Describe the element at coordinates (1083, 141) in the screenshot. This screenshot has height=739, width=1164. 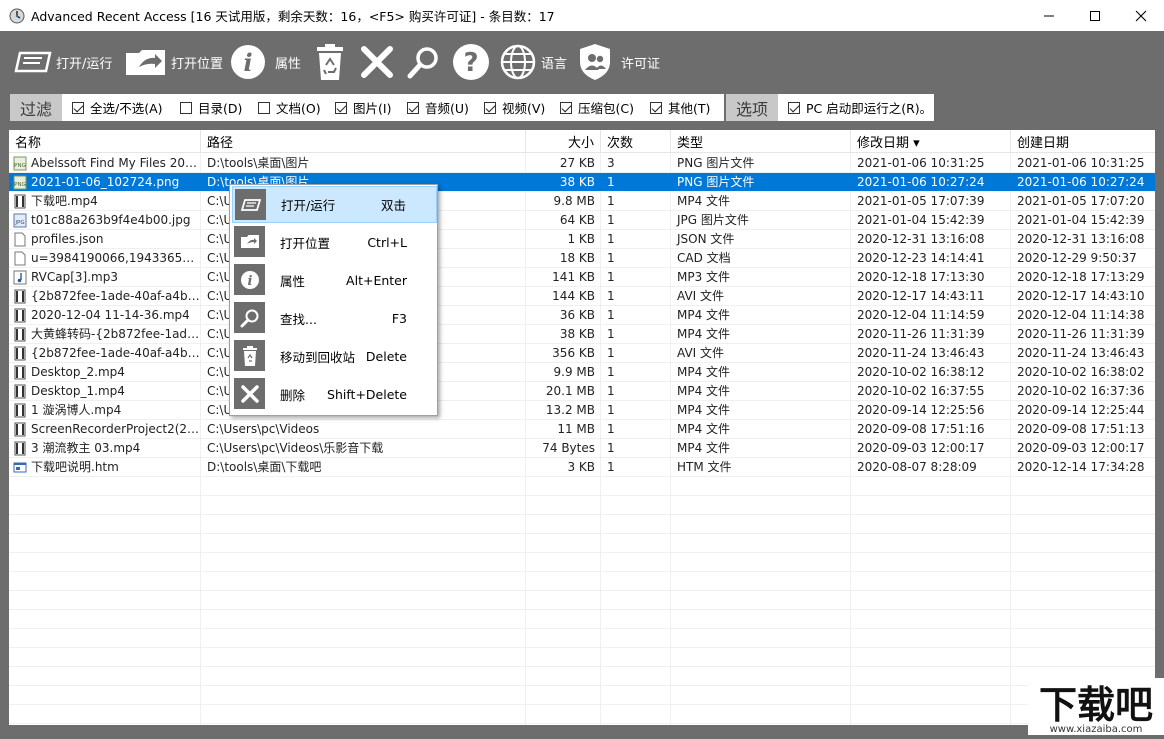
I see `header-created: 创建日期` at that location.